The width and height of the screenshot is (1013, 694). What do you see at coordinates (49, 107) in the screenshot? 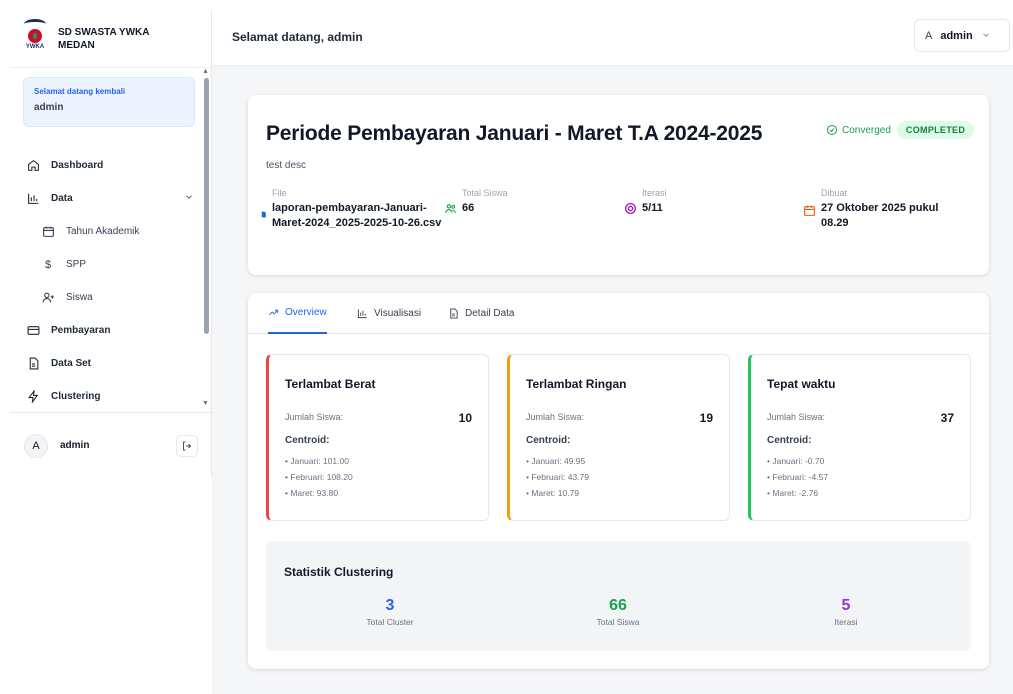
I see `welcome-user: admin` at bounding box center [49, 107].